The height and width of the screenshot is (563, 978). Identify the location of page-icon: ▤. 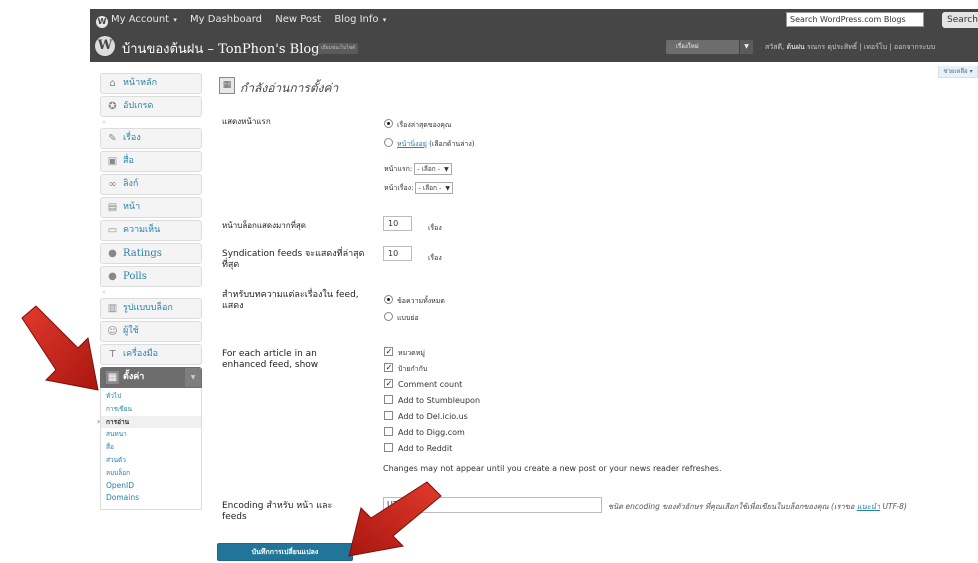
(112, 207).